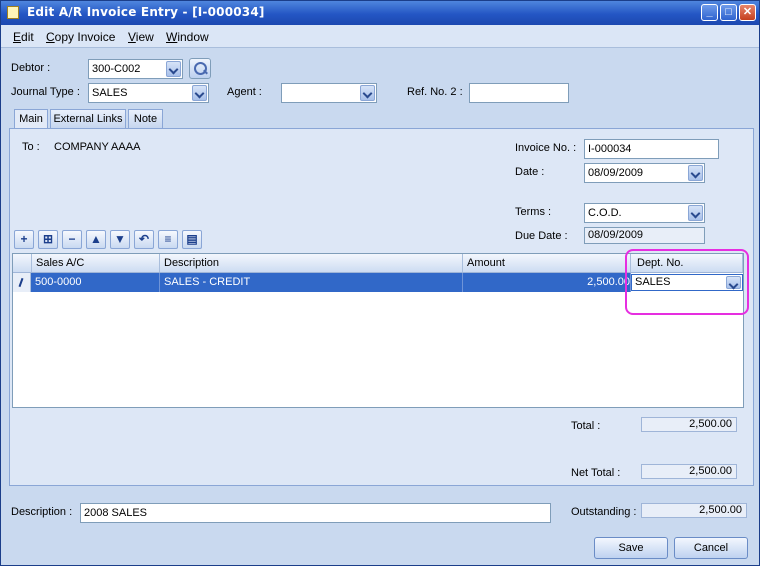 The image size is (760, 566). I want to click on menu-view-mnemonic: V, so click(132, 37).